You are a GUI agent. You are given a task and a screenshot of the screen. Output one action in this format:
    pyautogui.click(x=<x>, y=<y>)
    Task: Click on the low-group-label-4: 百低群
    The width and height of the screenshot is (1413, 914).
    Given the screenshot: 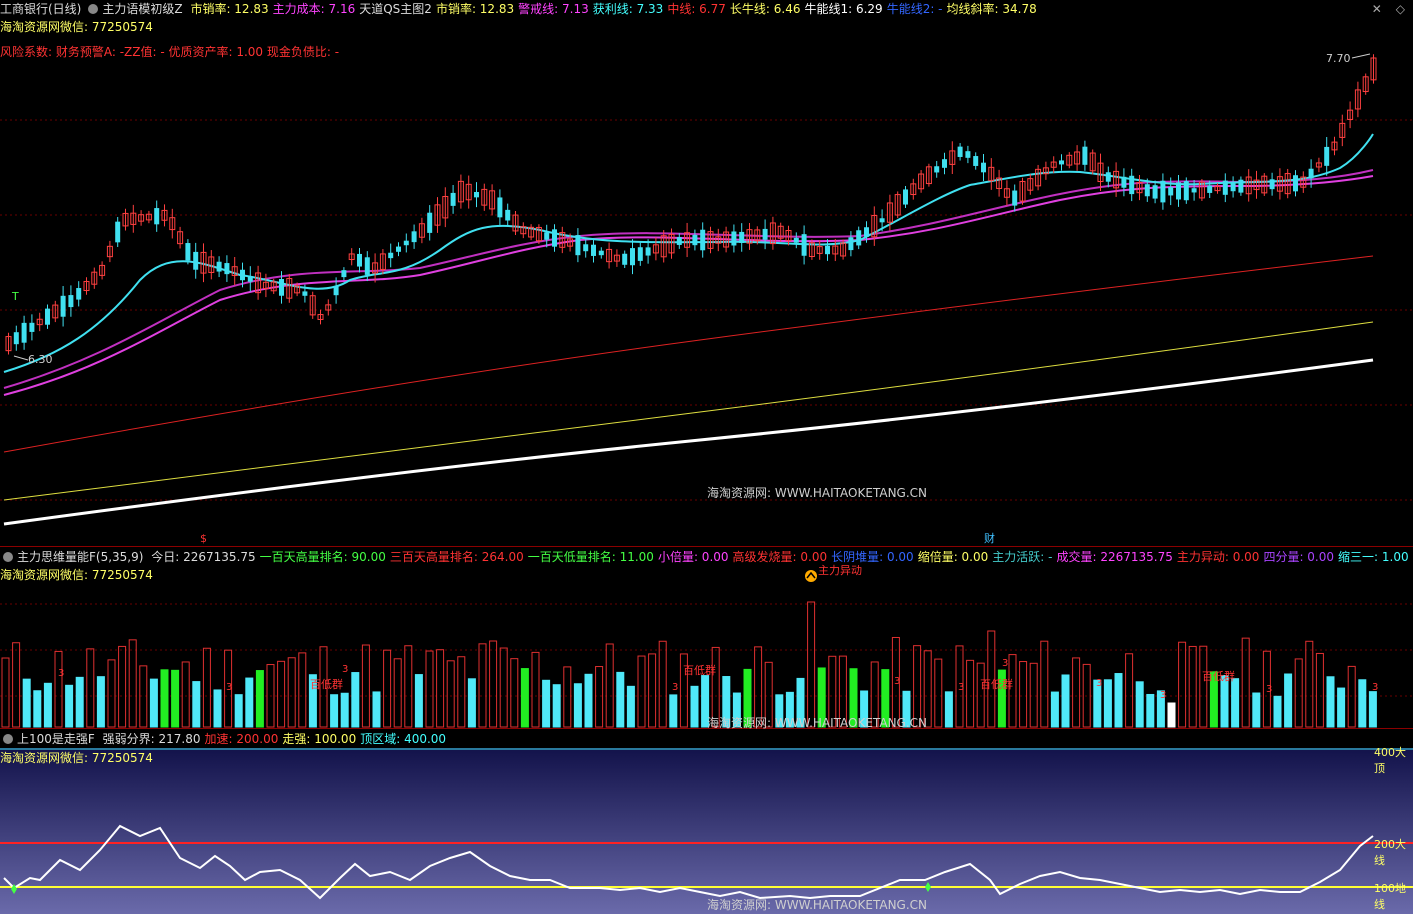 What is the action you would take?
    pyautogui.click(x=1218, y=676)
    